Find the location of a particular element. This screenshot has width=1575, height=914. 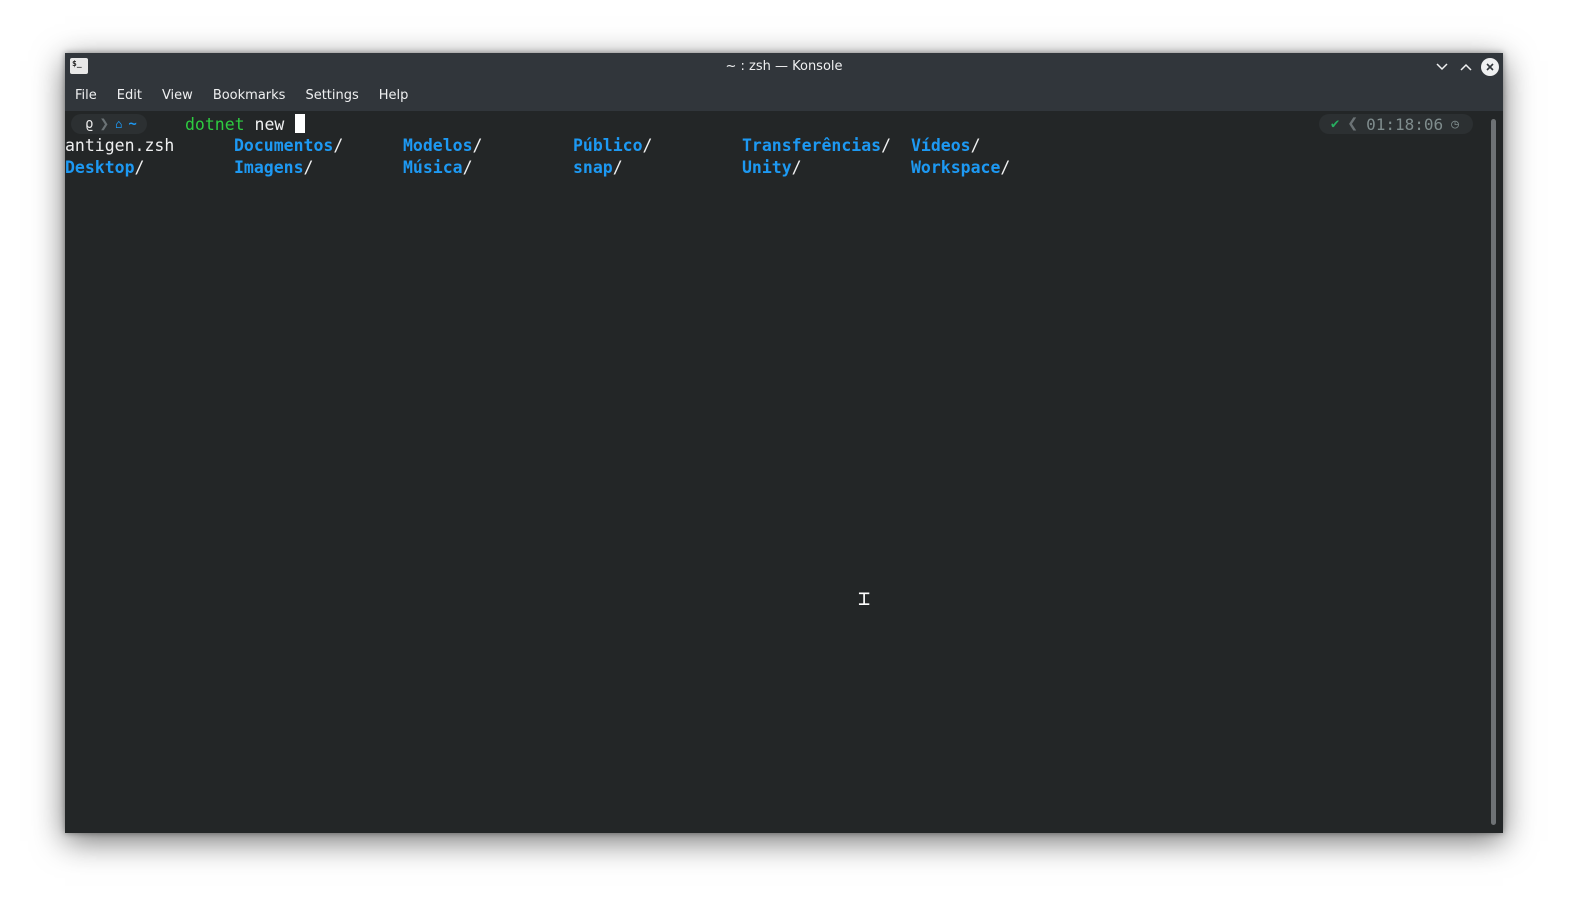

prompt-right-segment: ✔ ❮ 01:18:06 ◷ is located at coordinates (1395, 123).